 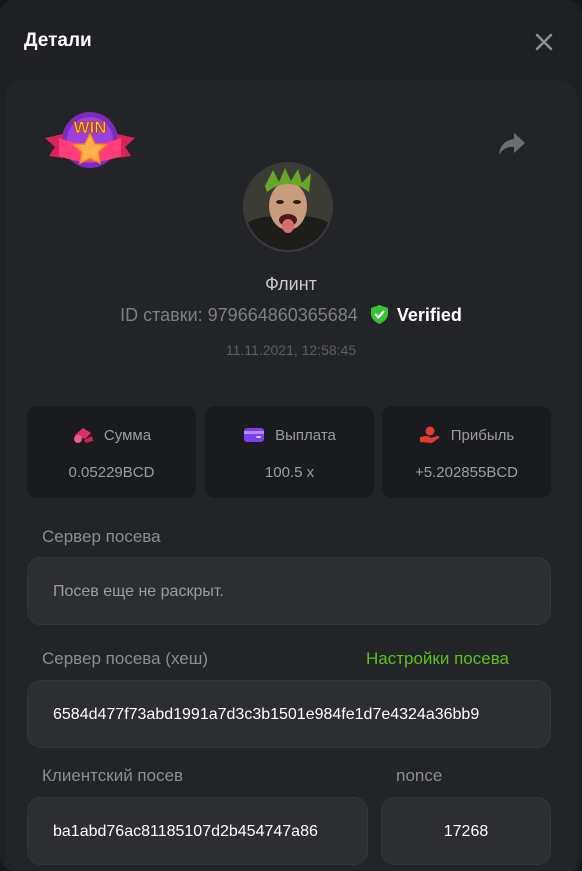 I want to click on nonce-field: 17268, so click(x=466, y=831).